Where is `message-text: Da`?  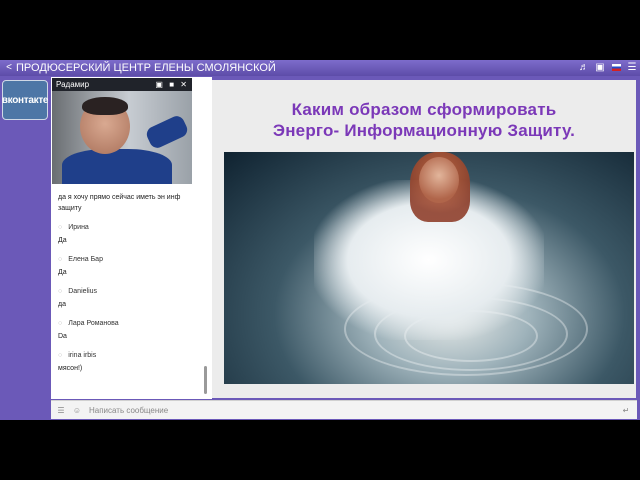
message-text: Da is located at coordinates (62, 336).